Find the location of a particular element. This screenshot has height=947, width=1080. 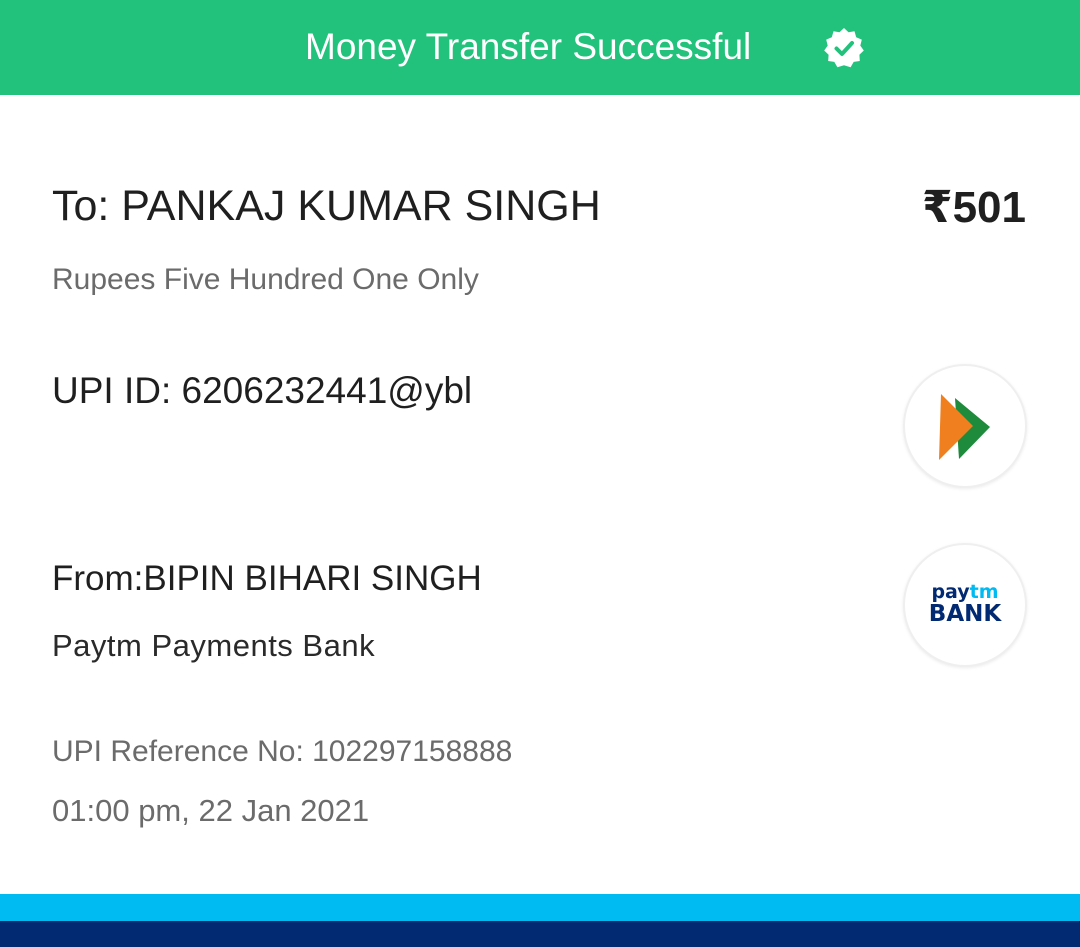

sender-name: From:BIPIN BIHARI SINGH is located at coordinates (267, 578).